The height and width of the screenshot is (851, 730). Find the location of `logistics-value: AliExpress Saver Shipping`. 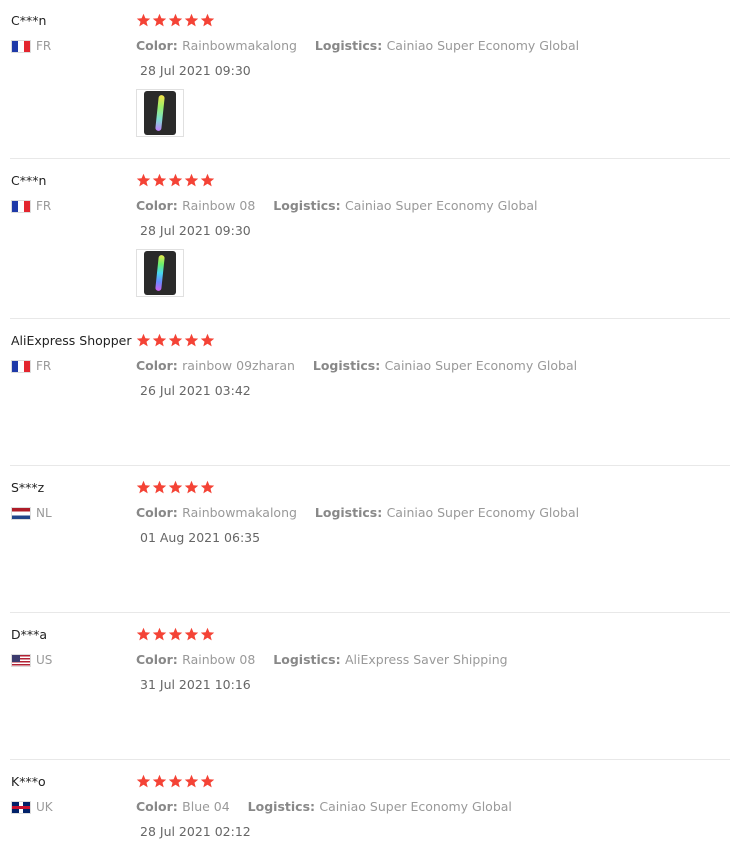

logistics-value: AliExpress Saver Shipping is located at coordinates (426, 659).